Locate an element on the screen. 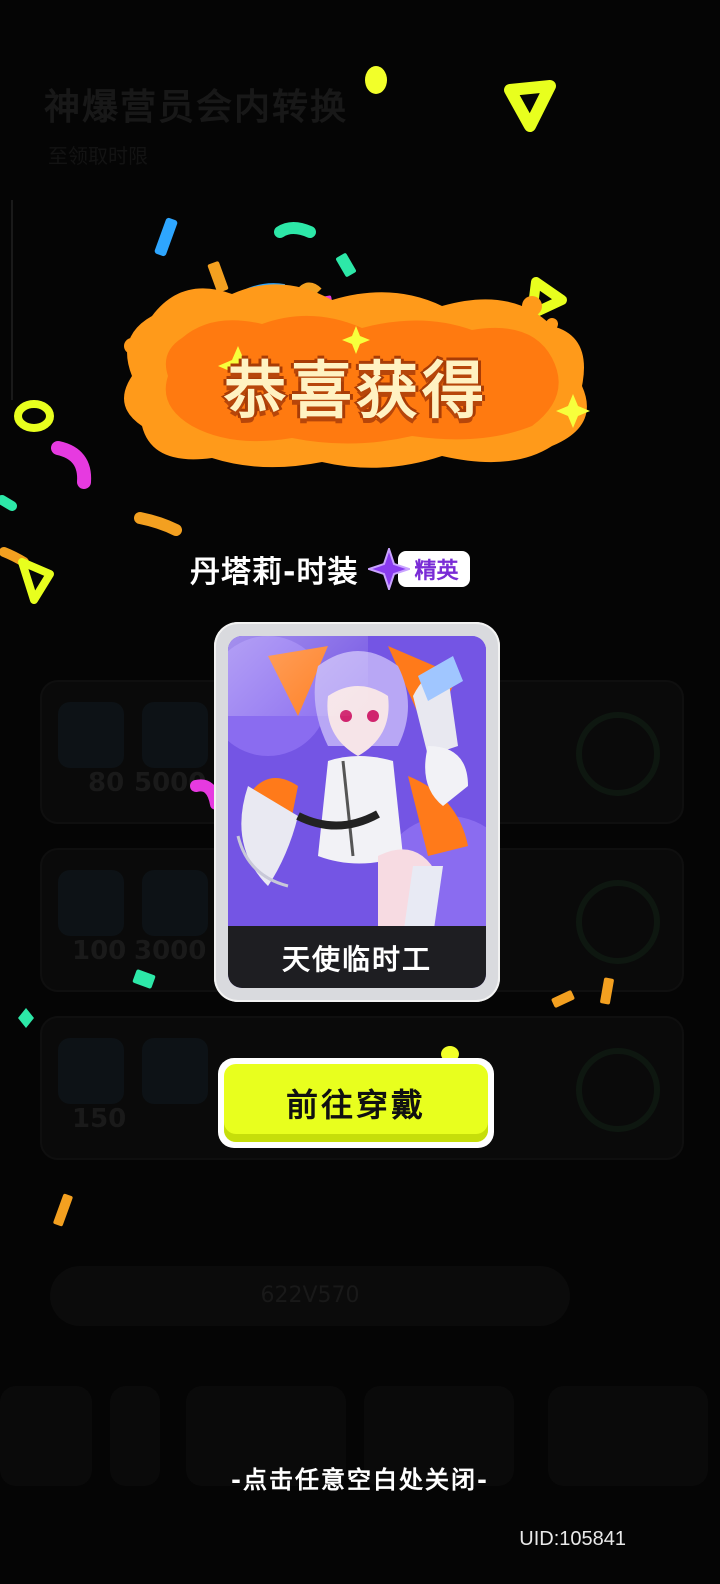 Image resolution: width=720 pixels, height=1584 pixels. congrats-banner: 恭喜获得 is located at coordinates (356, 376).